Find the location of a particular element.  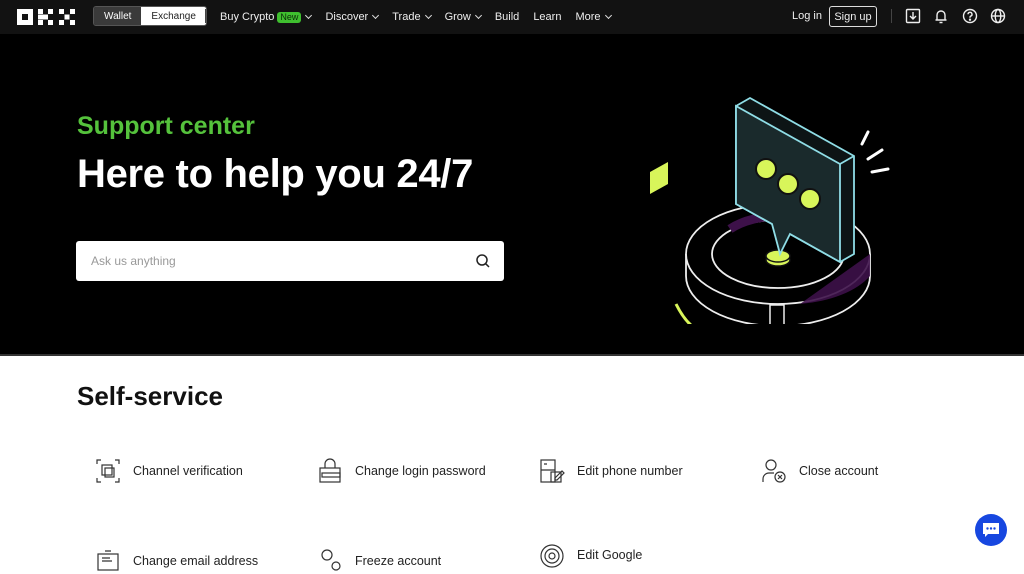

login-link: Log in is located at coordinates (807, 16).